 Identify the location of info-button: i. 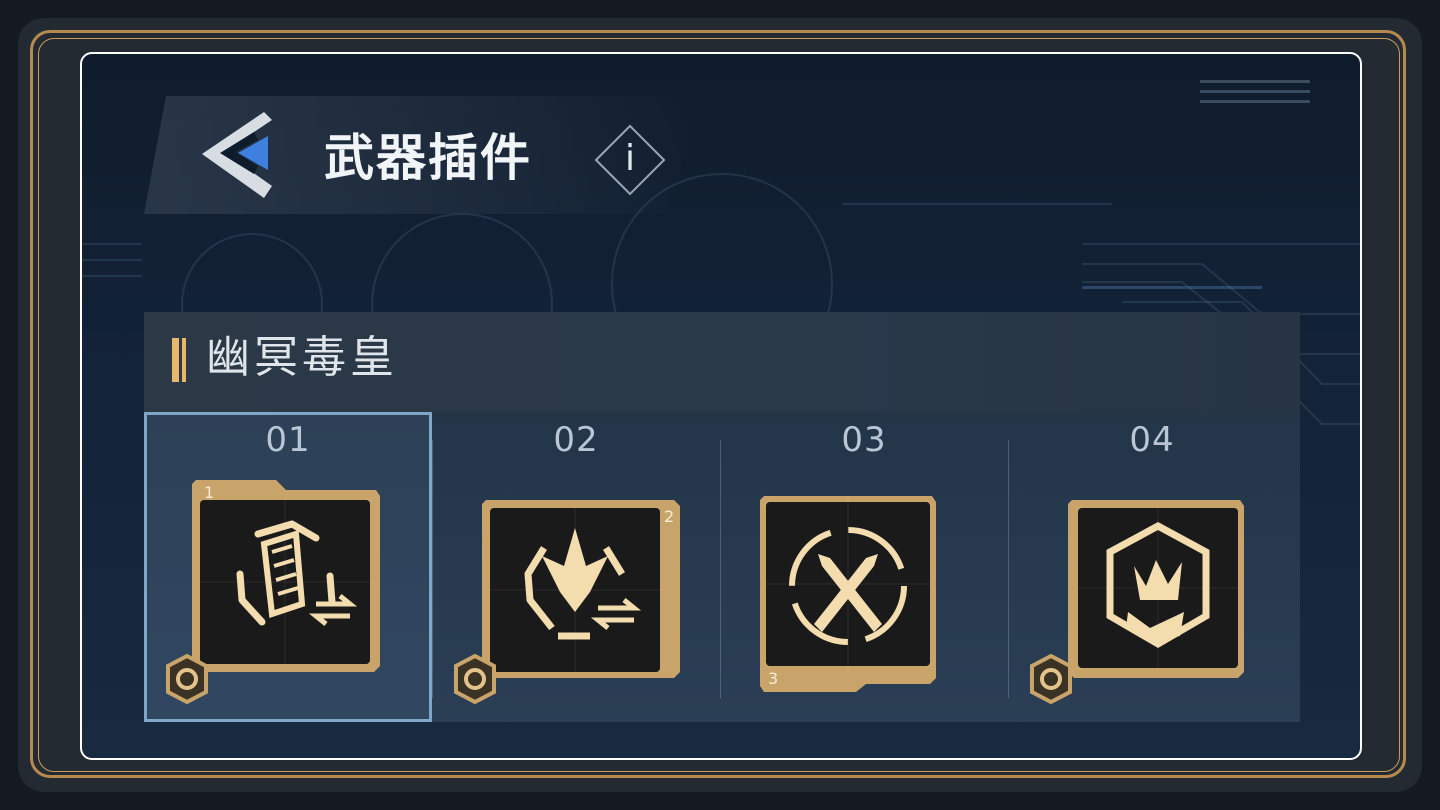
(630, 160).